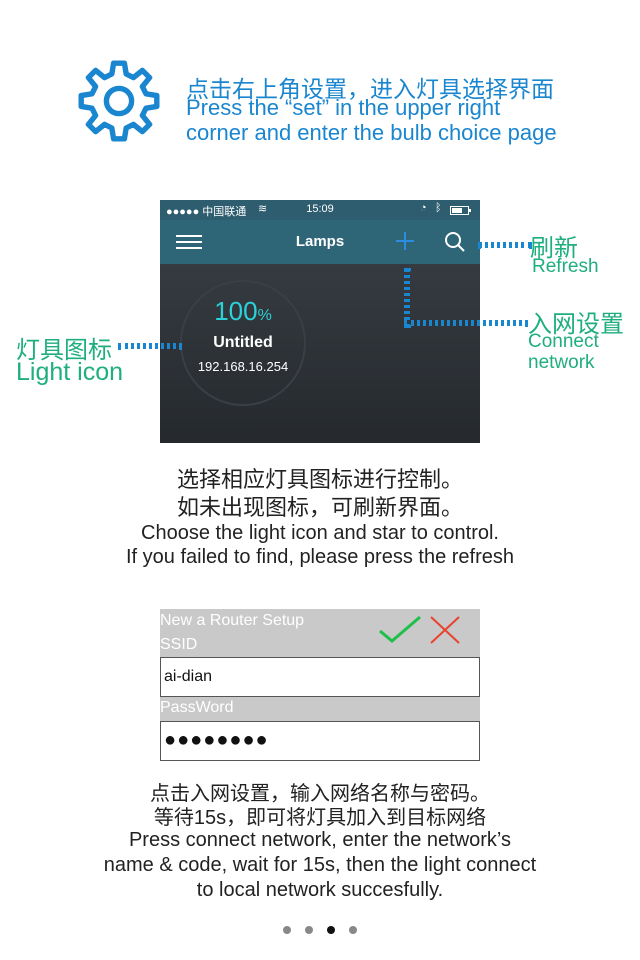 The width and height of the screenshot is (640, 960). What do you see at coordinates (320, 890) in the screenshot?
I see `connect-instruction-en-line3: to local network succesfully.` at bounding box center [320, 890].